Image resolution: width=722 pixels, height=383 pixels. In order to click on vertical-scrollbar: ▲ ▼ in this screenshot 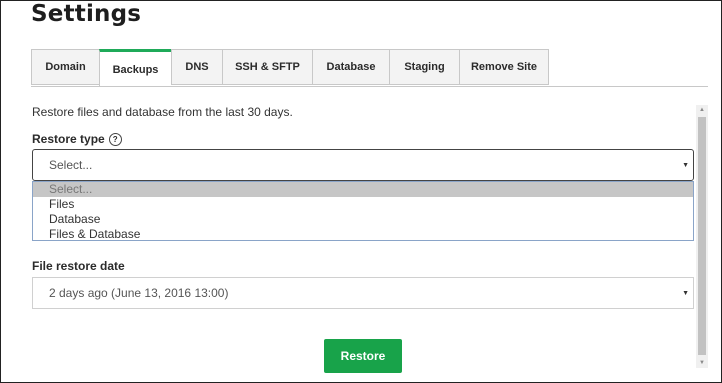, I will do `click(702, 236)`.